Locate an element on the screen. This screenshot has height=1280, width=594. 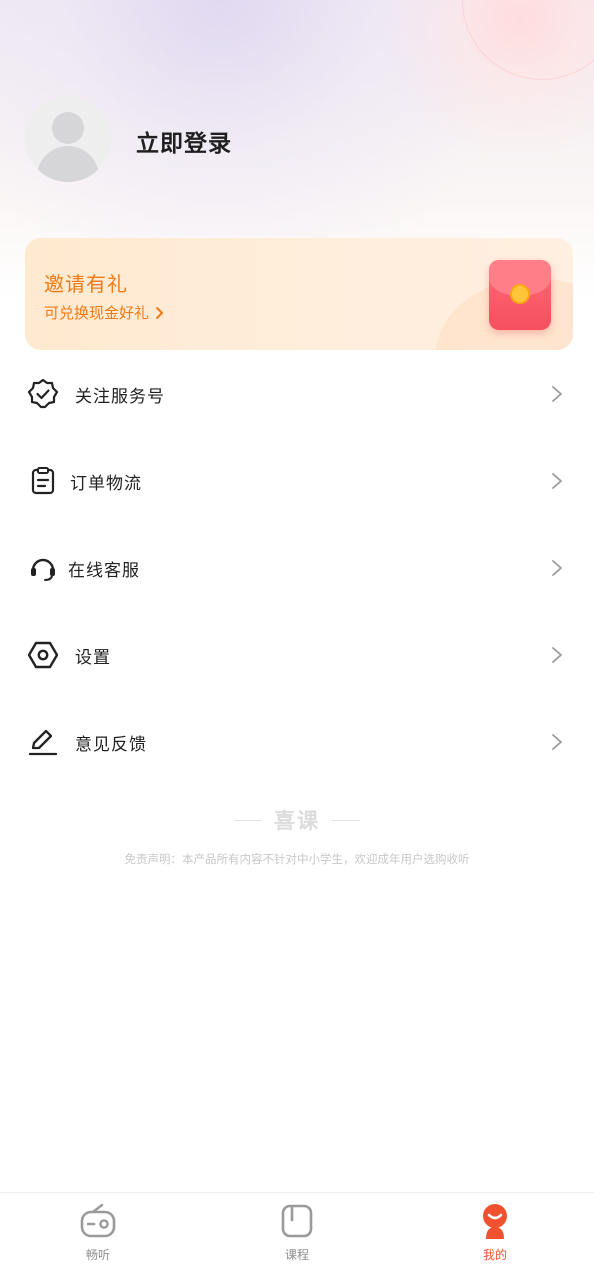
avatar is located at coordinates (68, 139).